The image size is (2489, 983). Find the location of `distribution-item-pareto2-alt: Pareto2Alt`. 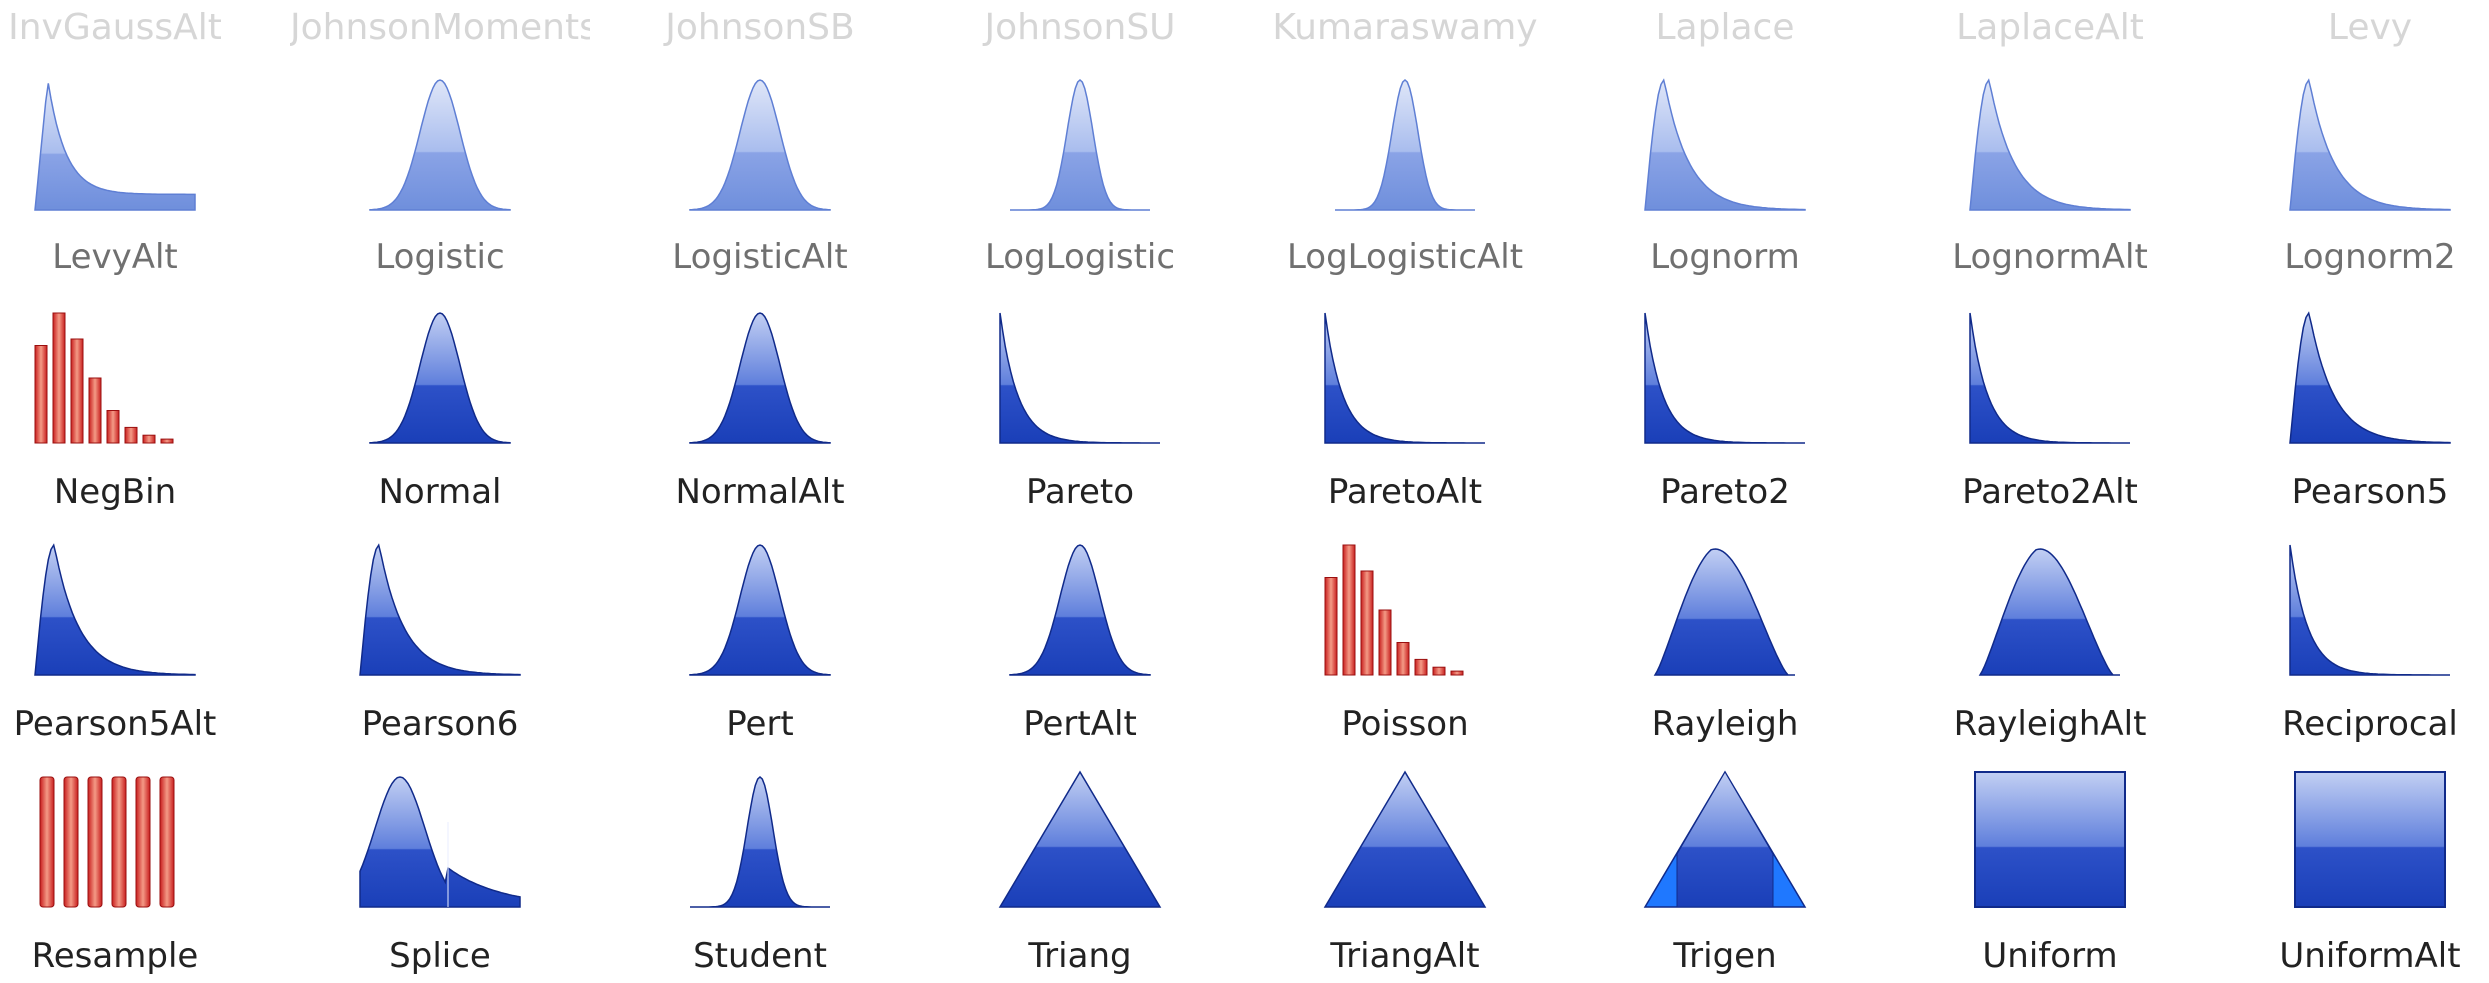

distribution-item-pareto2-alt: Pareto2Alt is located at coordinates (2050, 414).